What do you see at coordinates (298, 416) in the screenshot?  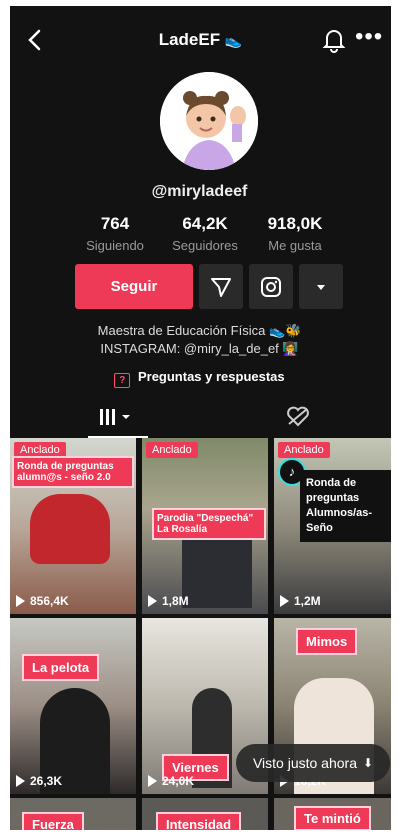 I see `heart-hidden-icon` at bounding box center [298, 416].